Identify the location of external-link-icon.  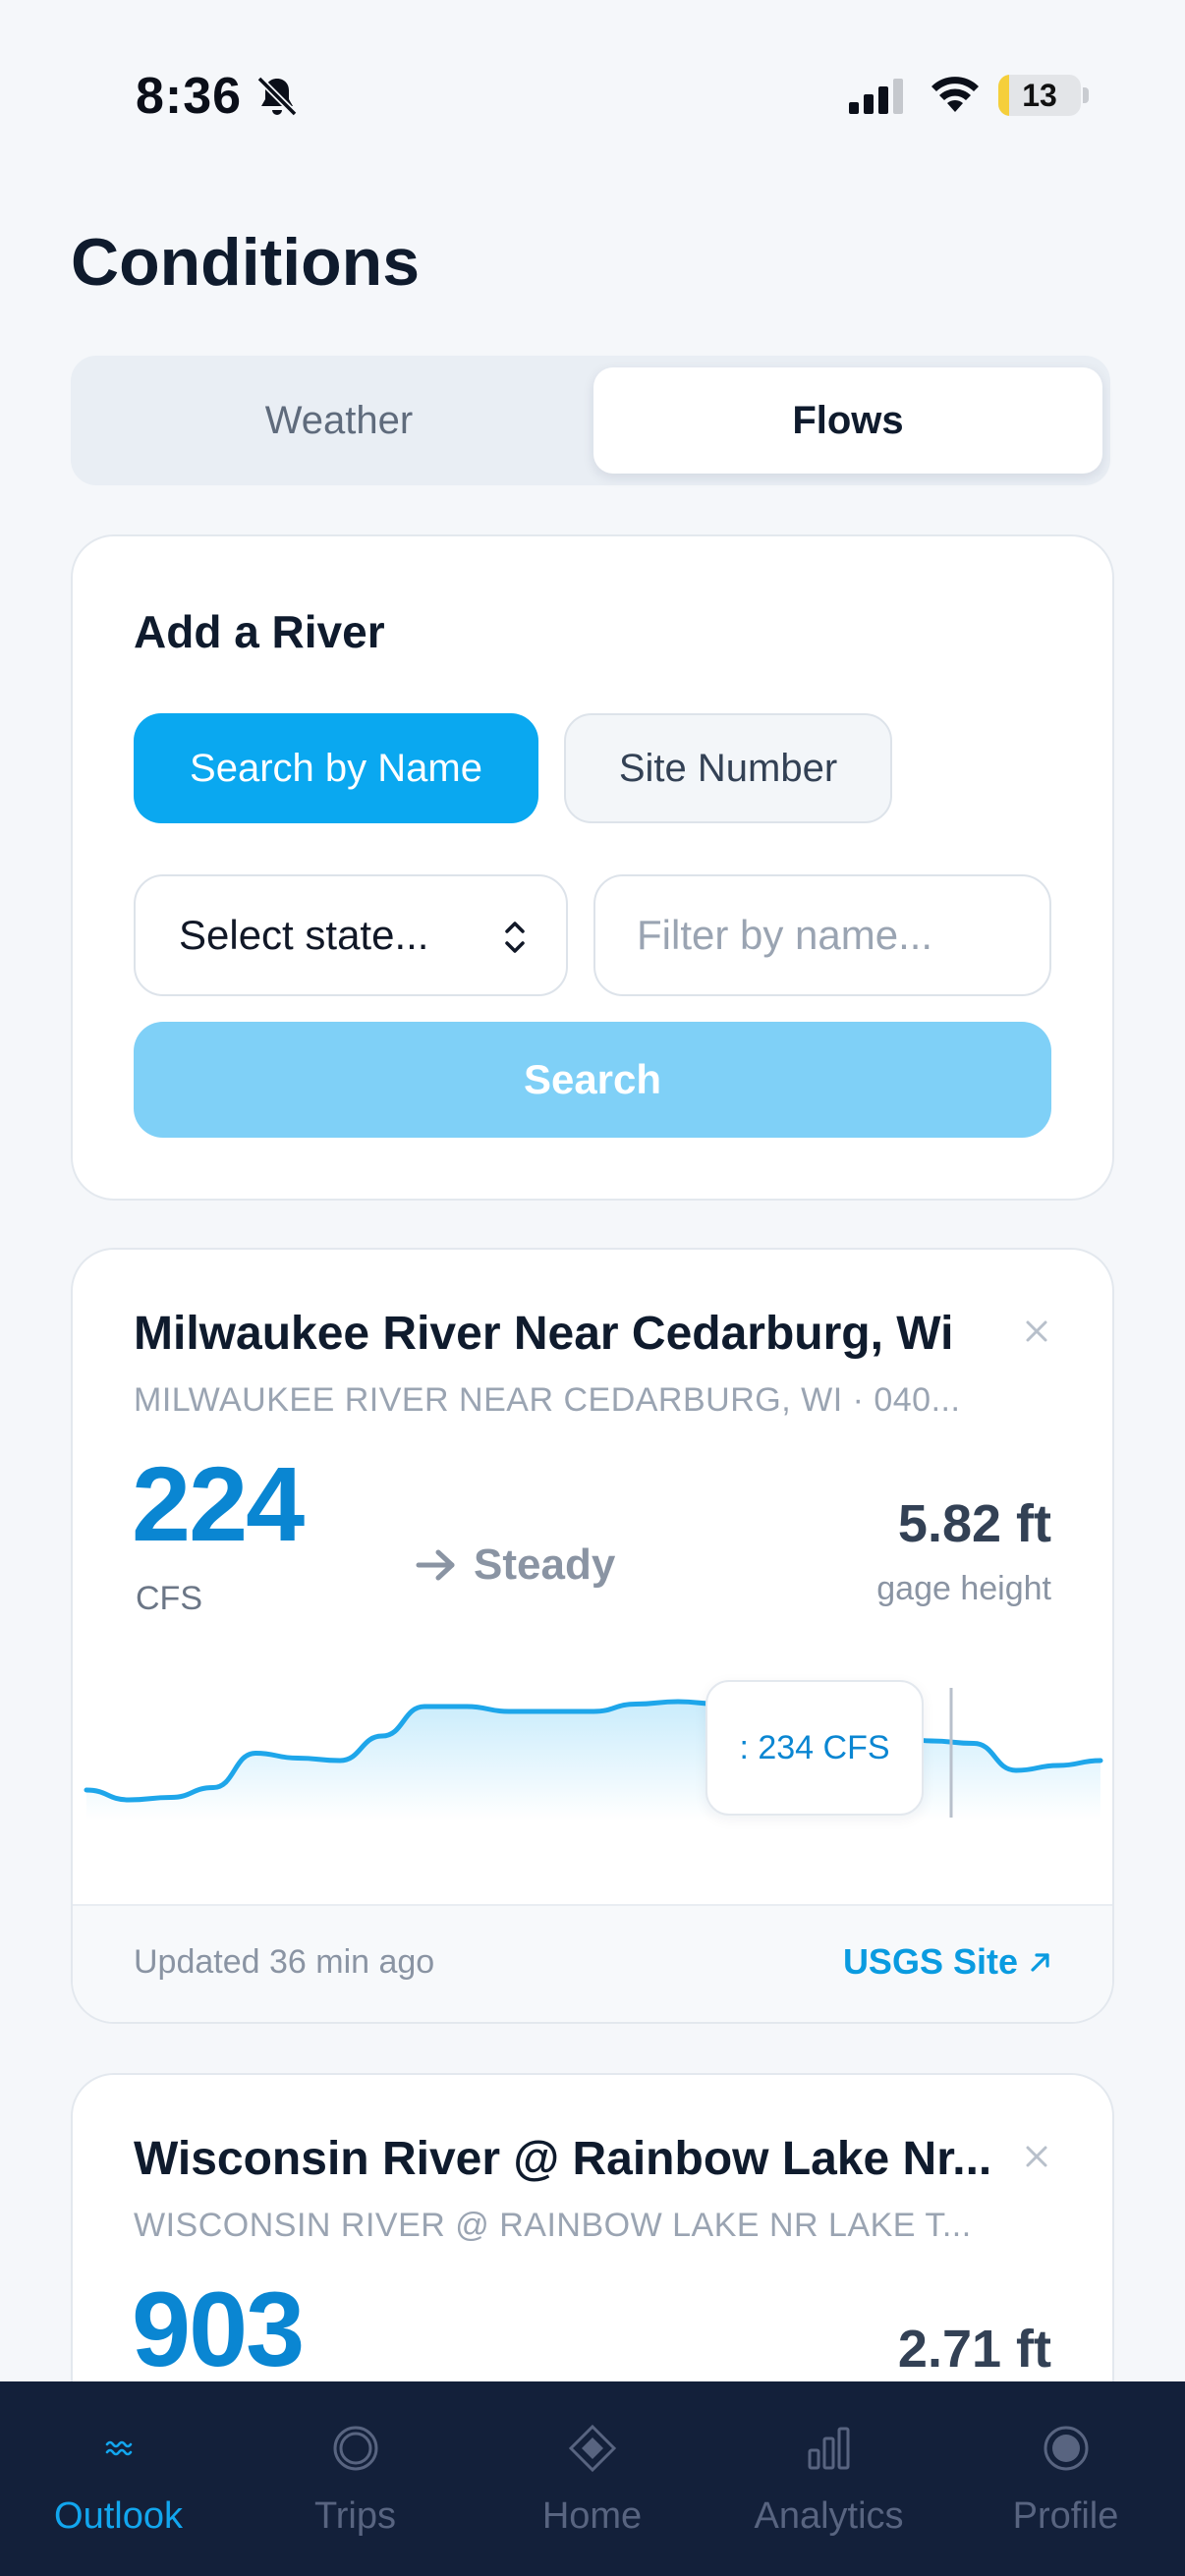
(1040, 1962).